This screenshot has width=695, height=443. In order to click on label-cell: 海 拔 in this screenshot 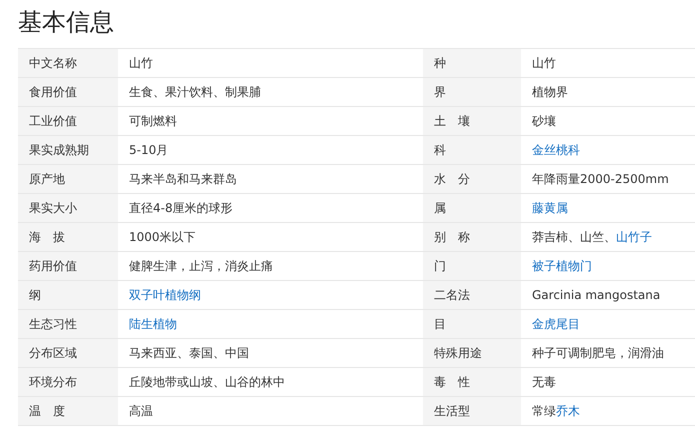, I will do `click(68, 237)`.